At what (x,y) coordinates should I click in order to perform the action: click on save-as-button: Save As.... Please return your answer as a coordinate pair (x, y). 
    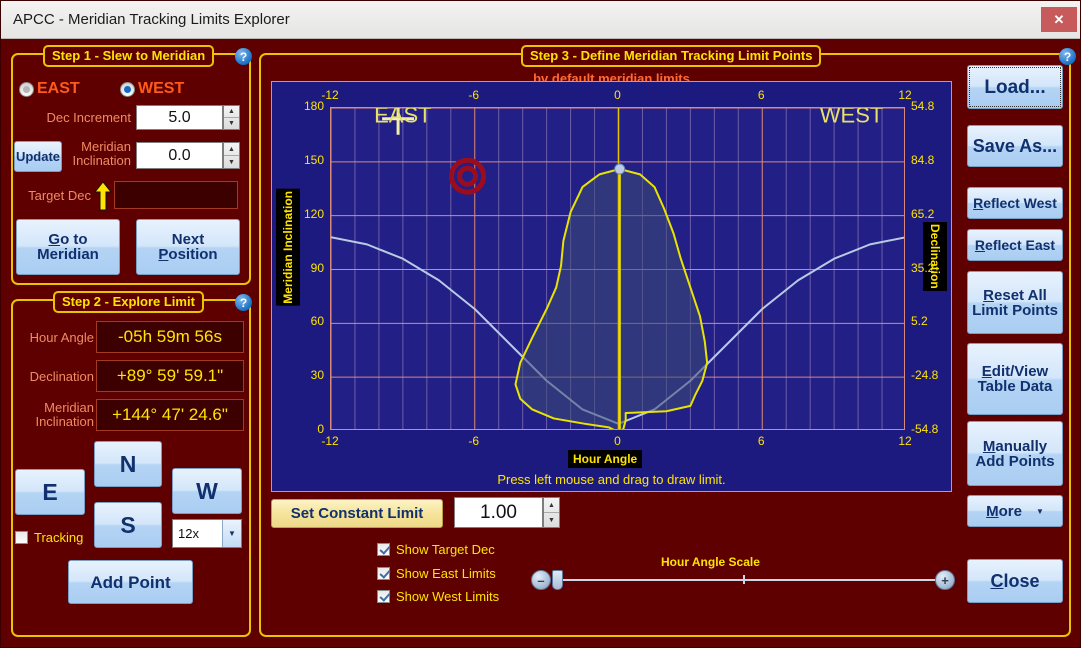
    Looking at the image, I should click on (1015, 146).